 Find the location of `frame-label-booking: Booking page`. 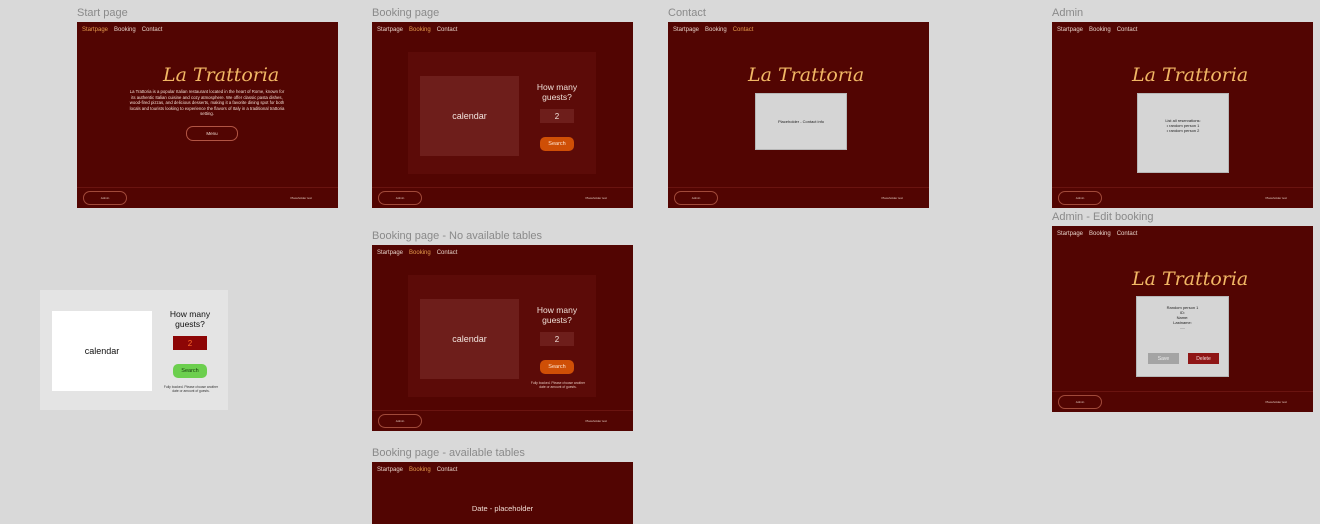

frame-label-booking: Booking page is located at coordinates (406, 13).